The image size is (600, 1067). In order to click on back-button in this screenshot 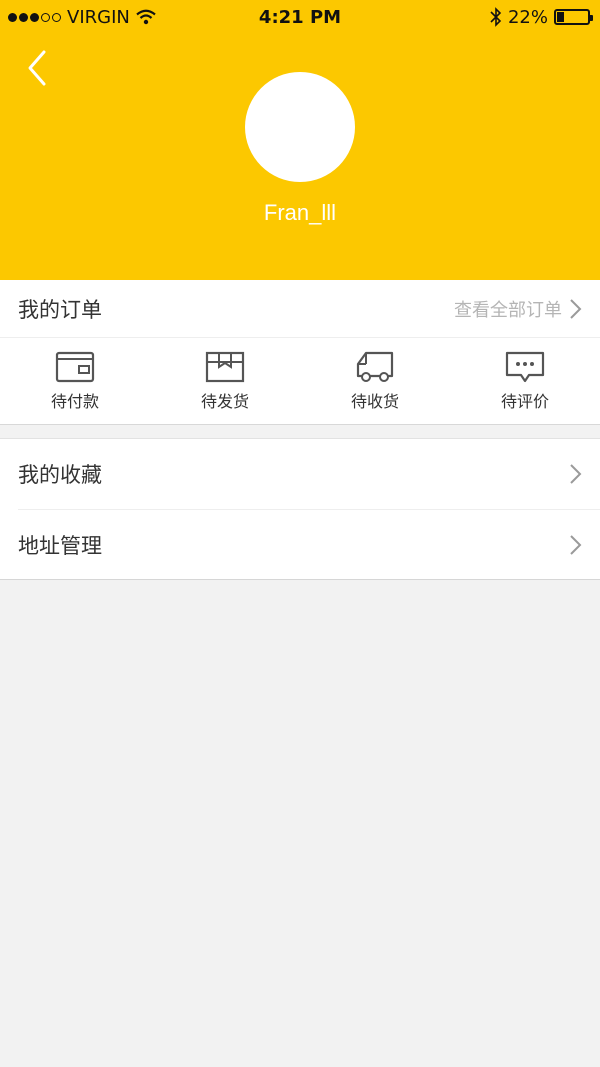, I will do `click(38, 68)`.